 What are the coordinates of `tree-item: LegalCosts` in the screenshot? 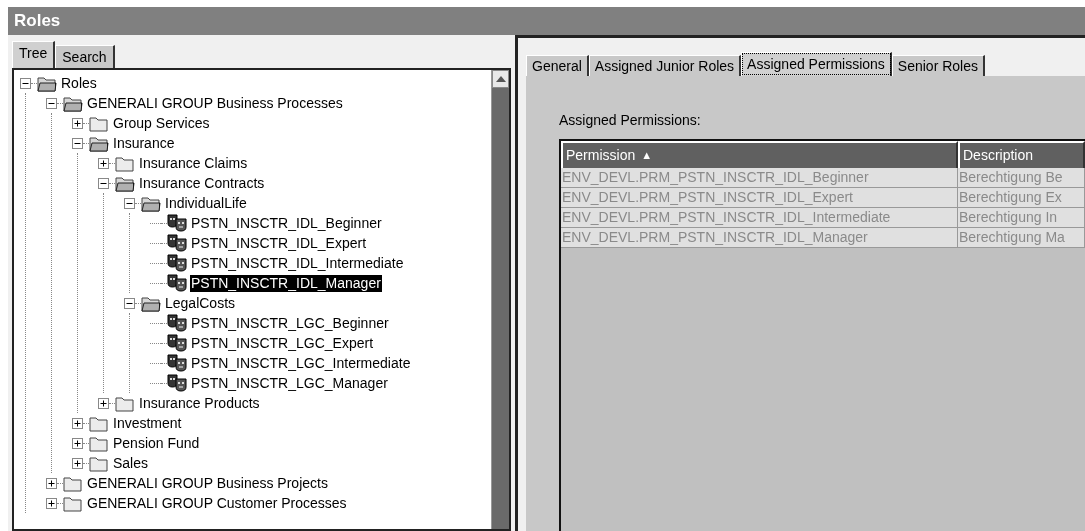 It's located at (200, 303).